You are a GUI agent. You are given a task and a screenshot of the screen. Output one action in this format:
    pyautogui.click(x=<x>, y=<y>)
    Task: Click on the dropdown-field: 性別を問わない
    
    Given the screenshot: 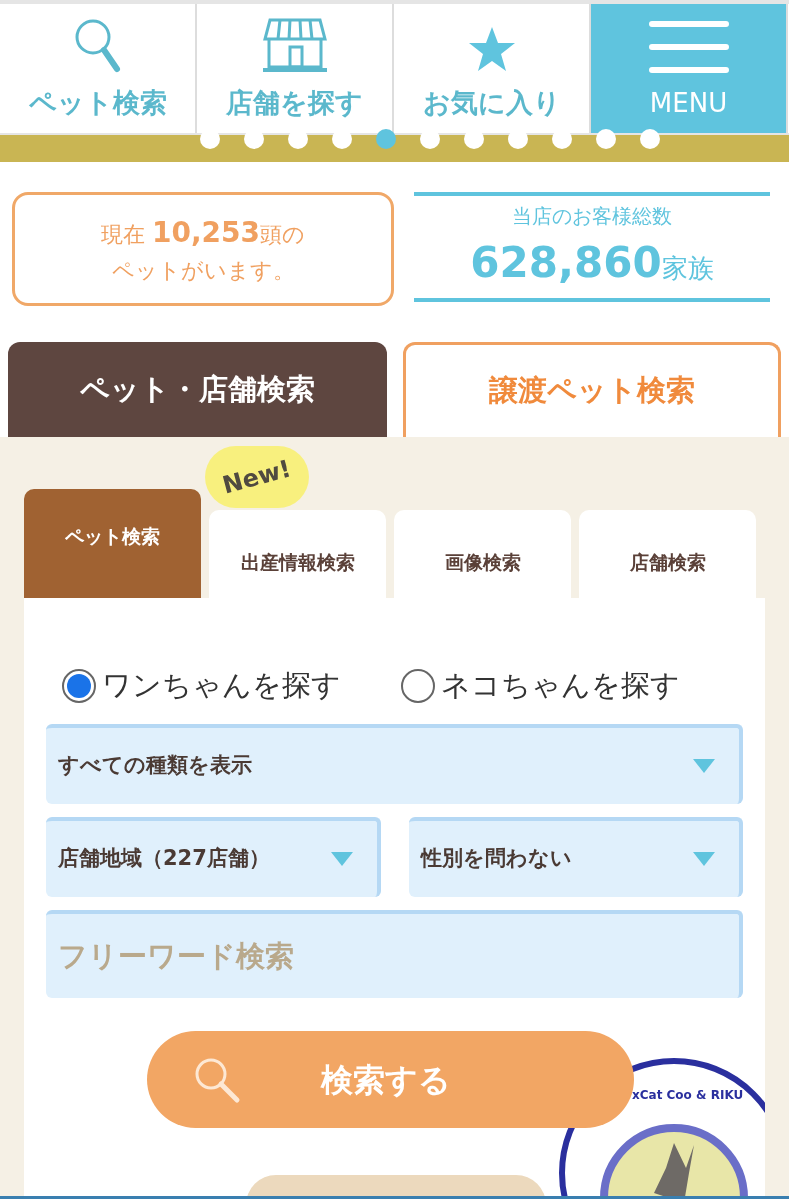 What is the action you would take?
    pyautogui.click(x=576, y=857)
    